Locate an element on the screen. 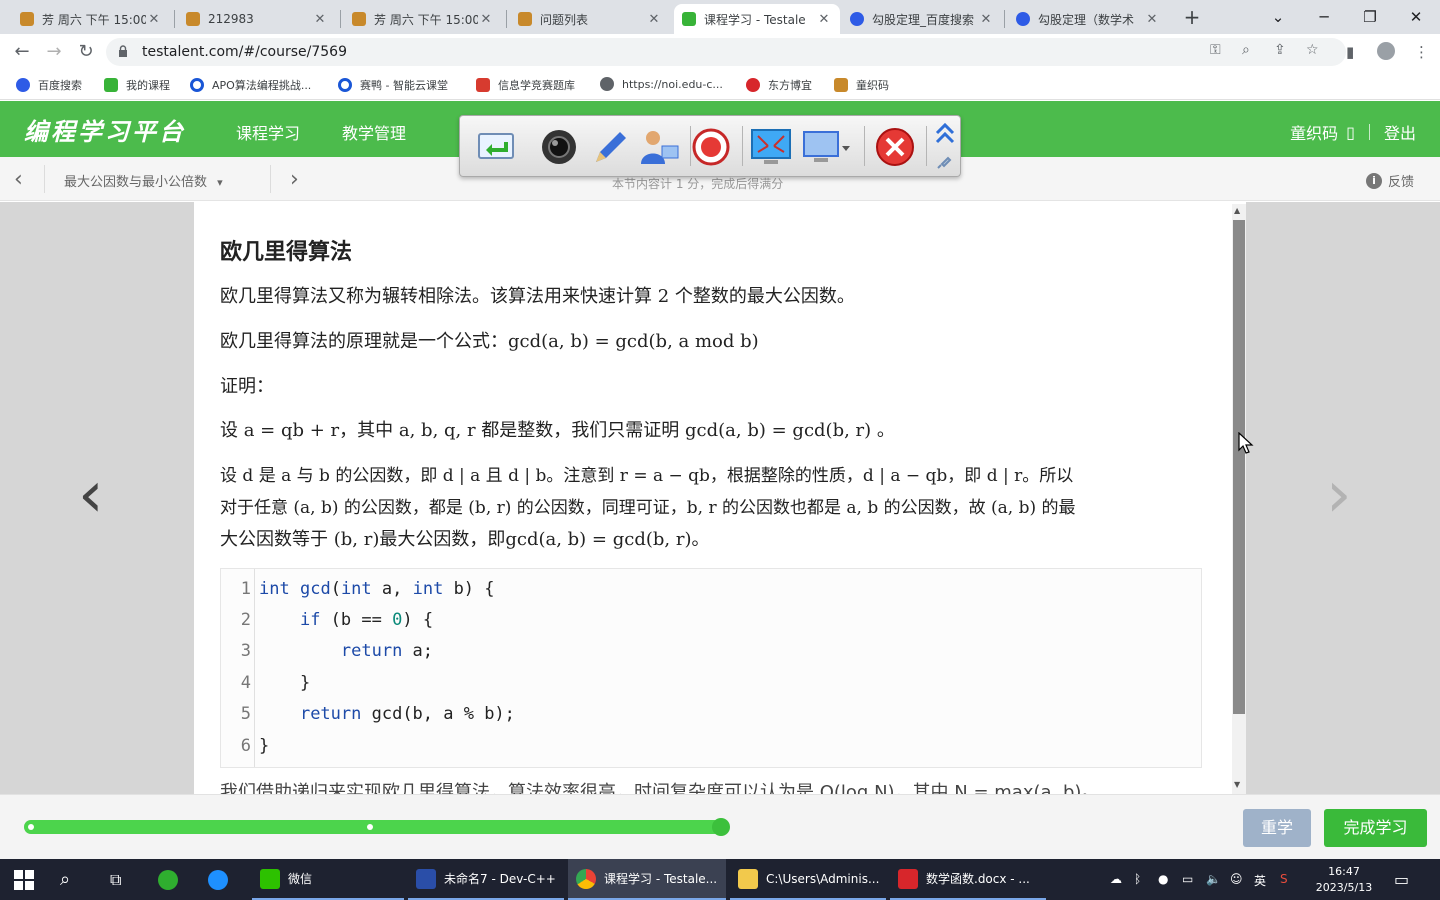 Image resolution: width=1440 pixels, height=900 pixels. bookmark-item: 我的课程 is located at coordinates (137, 85).